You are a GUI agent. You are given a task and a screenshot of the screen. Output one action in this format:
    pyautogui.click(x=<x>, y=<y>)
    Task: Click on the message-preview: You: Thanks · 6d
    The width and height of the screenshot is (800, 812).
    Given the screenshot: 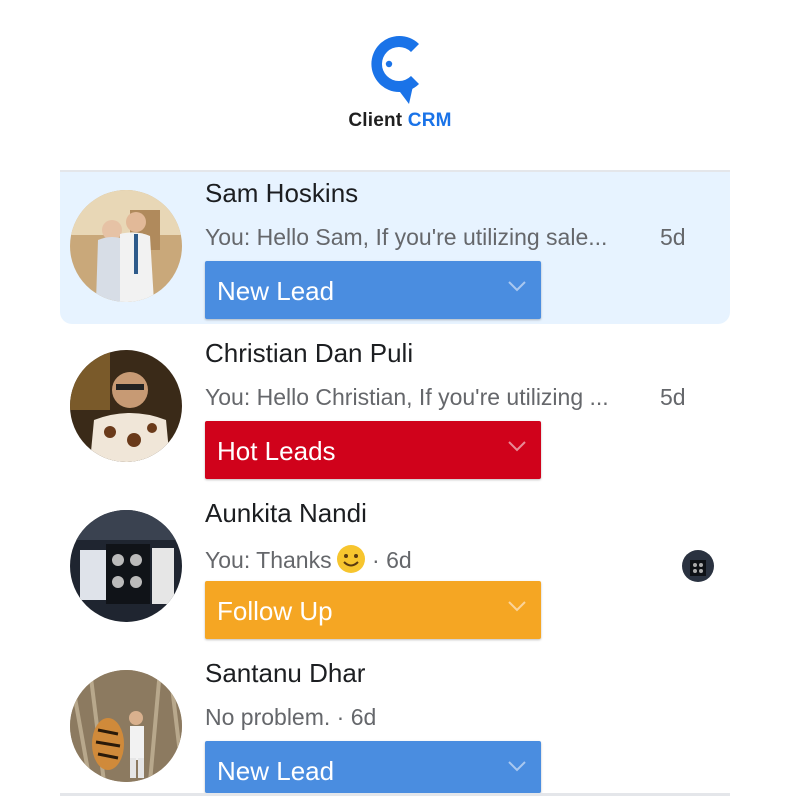 What is the action you would take?
    pyautogui.click(x=308, y=559)
    